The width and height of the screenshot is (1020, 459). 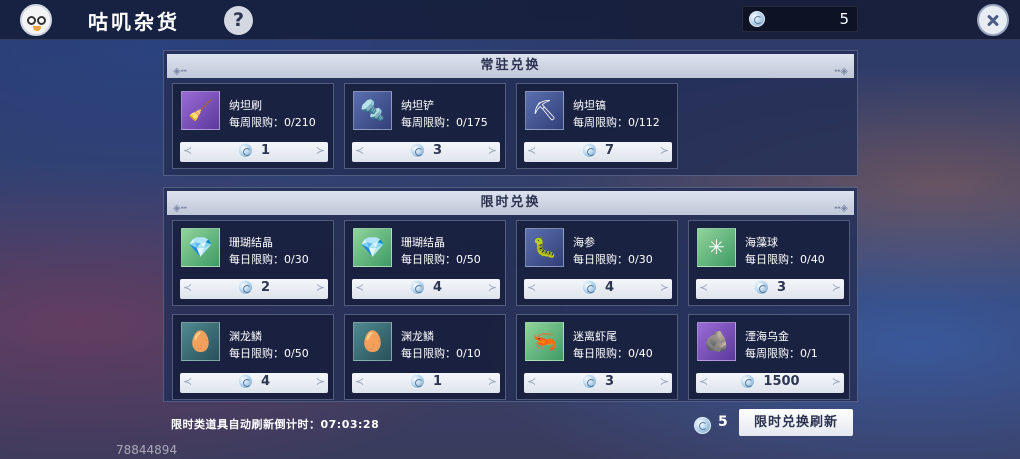 I want to click on dark-ore-icon: 🪨, so click(x=716, y=341).